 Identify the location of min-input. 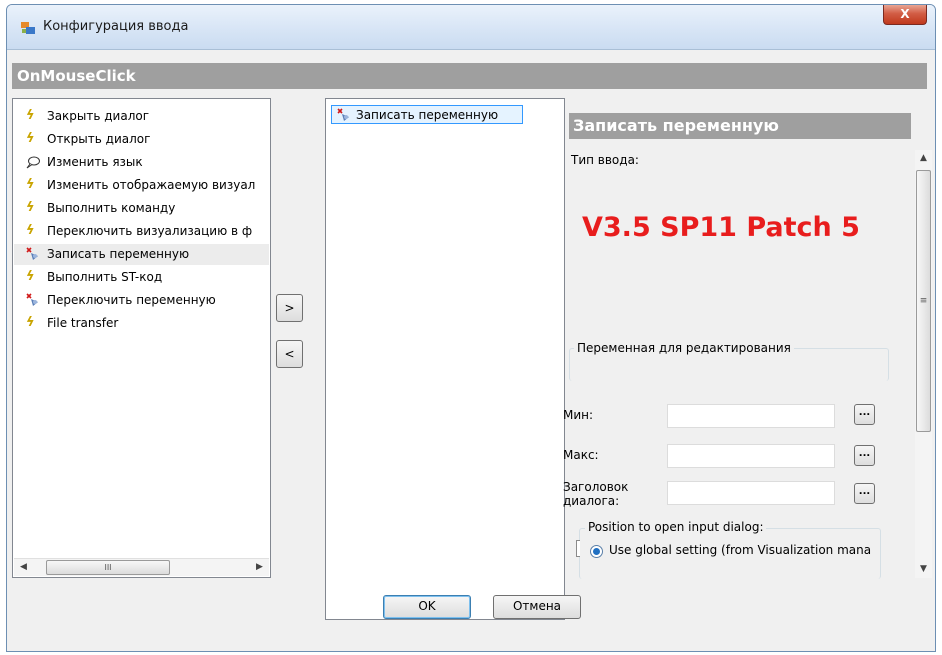
(751, 416).